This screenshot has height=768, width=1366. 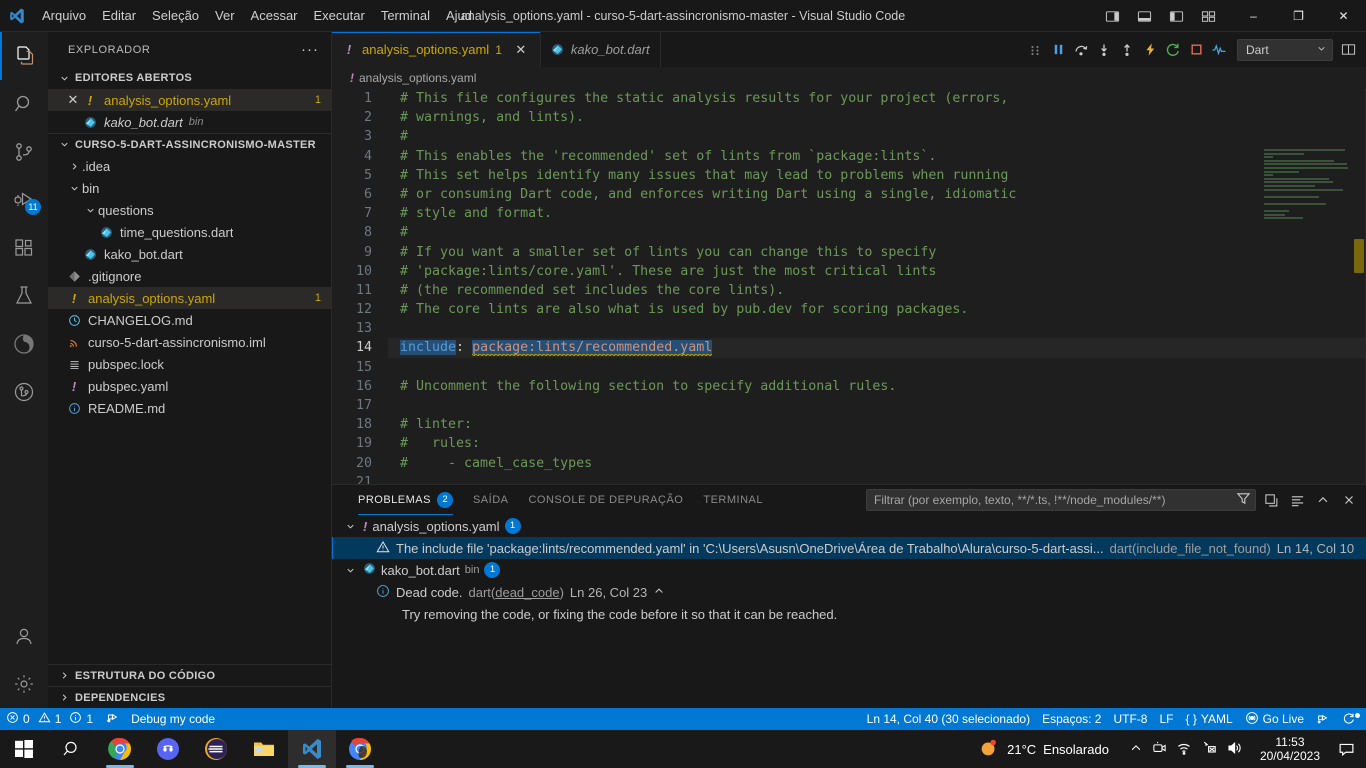 I want to click on open-editor-analysis-options: ✕ ! analysis_options.yaml 1, so click(x=189, y=100).